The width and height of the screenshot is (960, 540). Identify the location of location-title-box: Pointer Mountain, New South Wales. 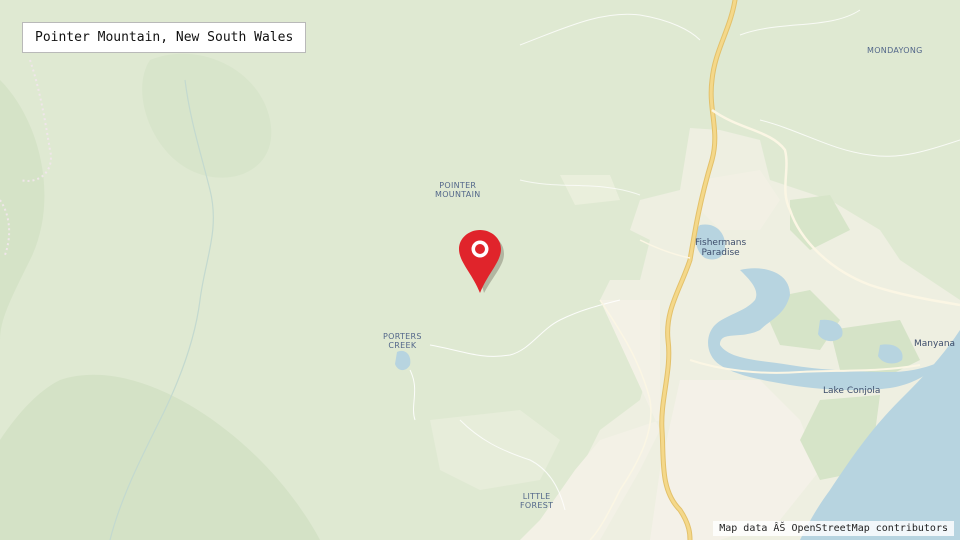
(164, 37).